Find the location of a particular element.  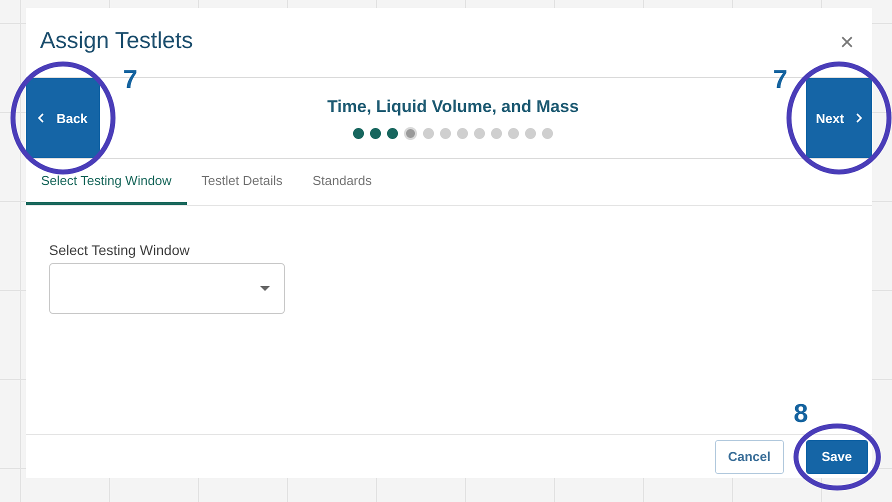

step-title: Time, Liquid Volume, and Mass is located at coordinates (453, 106).